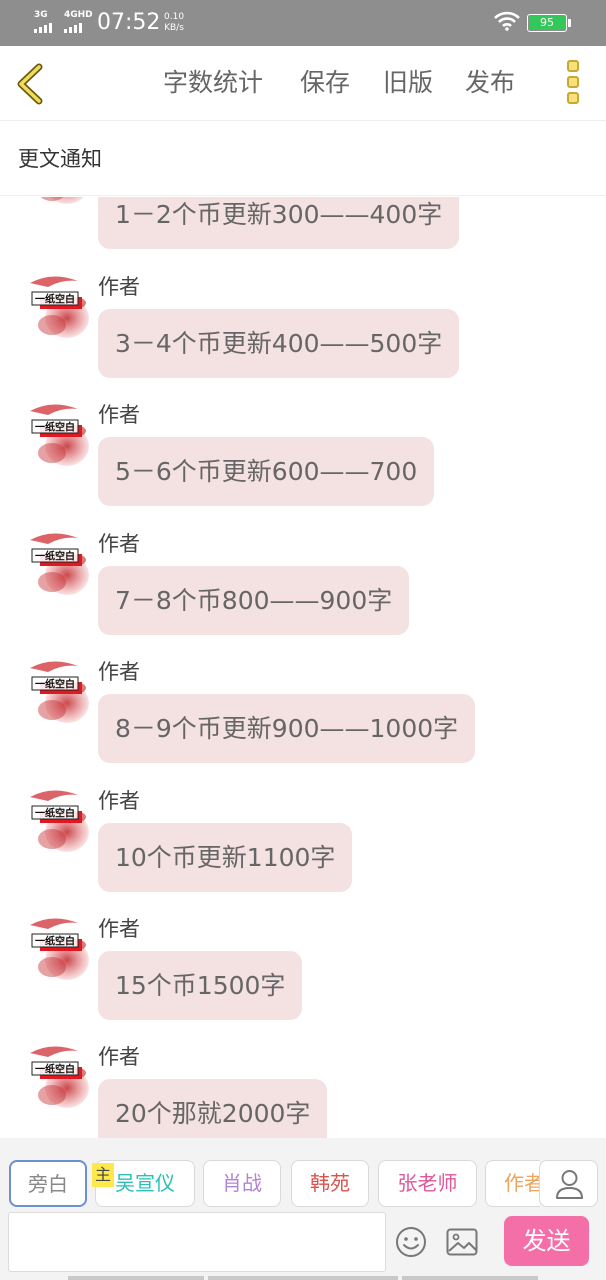 This screenshot has height=1280, width=606. Describe the element at coordinates (32, 84) in the screenshot. I see `chevron-left-icon` at that location.